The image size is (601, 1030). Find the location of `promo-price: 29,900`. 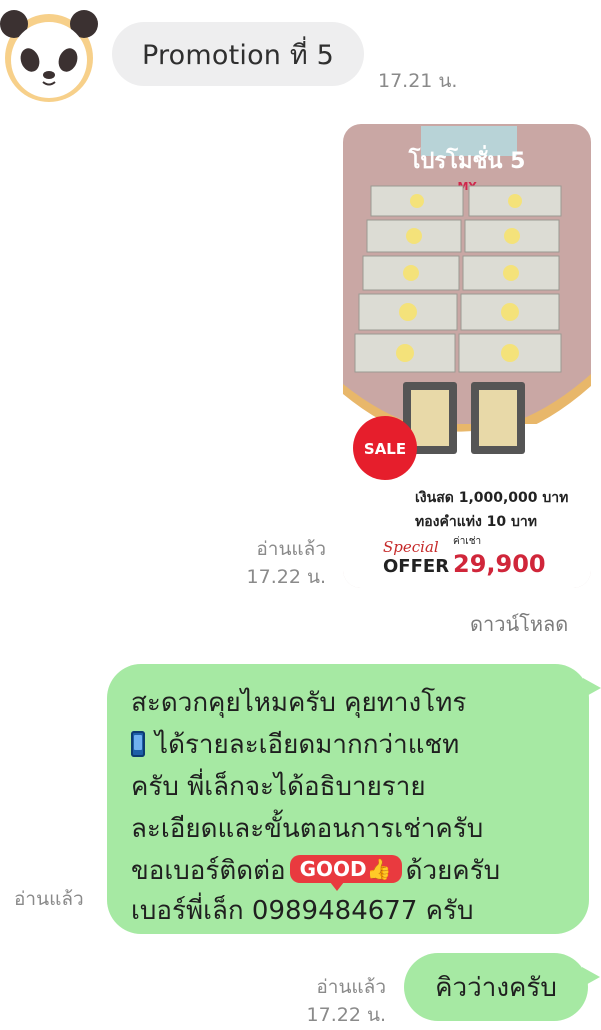

promo-price: 29,900 is located at coordinates (499, 564).